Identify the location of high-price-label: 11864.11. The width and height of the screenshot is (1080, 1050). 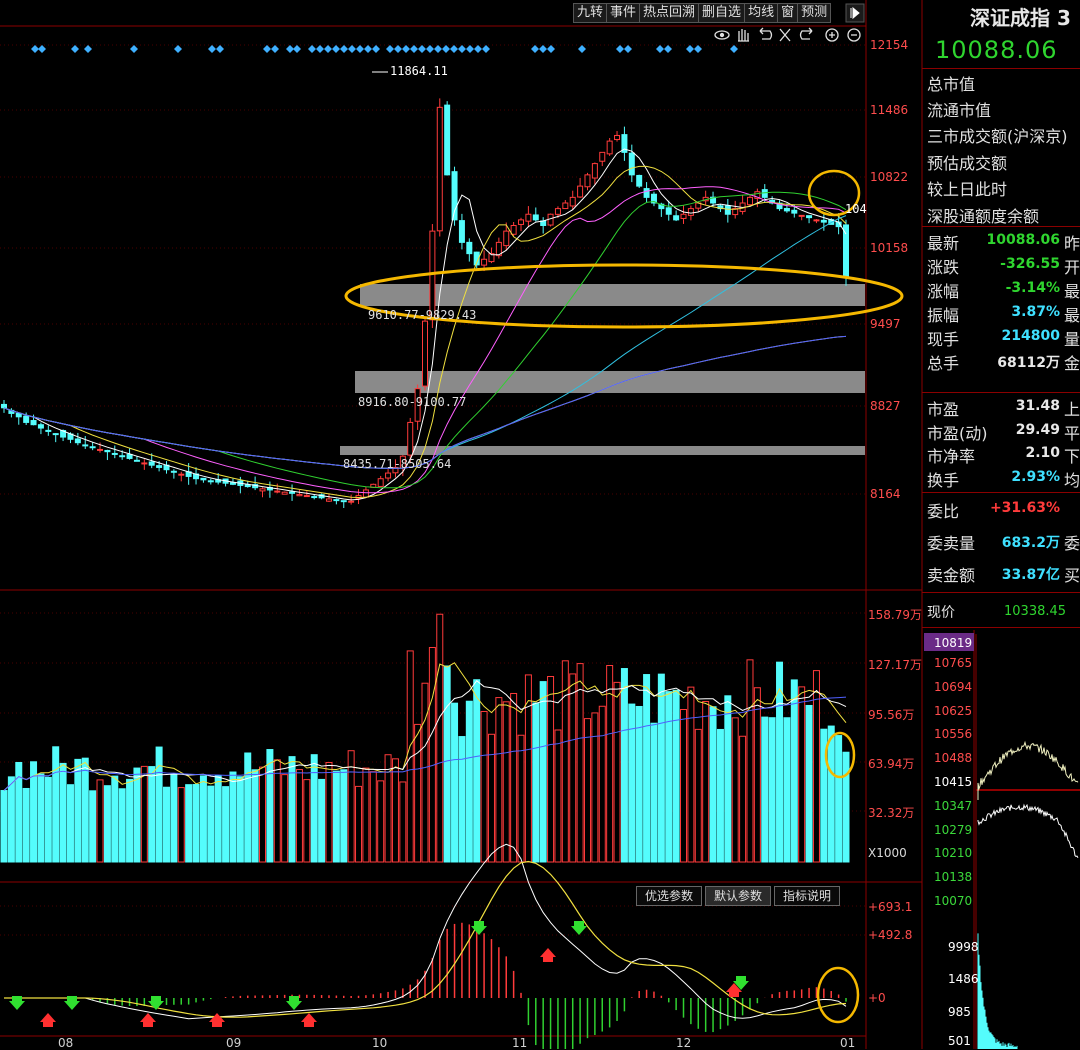
(419, 71).